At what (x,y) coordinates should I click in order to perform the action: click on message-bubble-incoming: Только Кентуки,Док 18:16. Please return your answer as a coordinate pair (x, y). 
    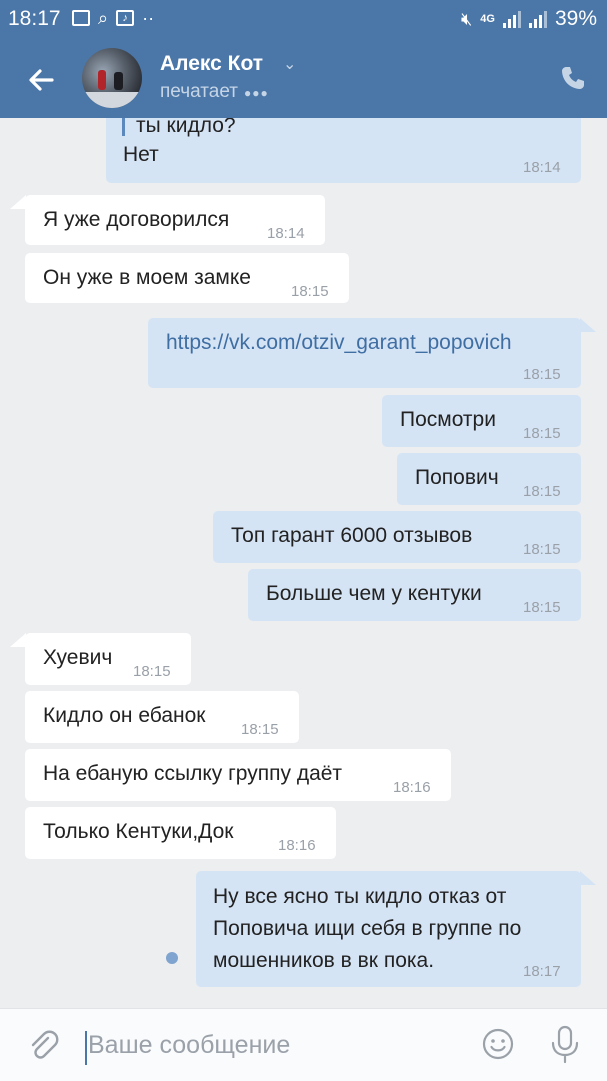
    Looking at the image, I should click on (180, 833).